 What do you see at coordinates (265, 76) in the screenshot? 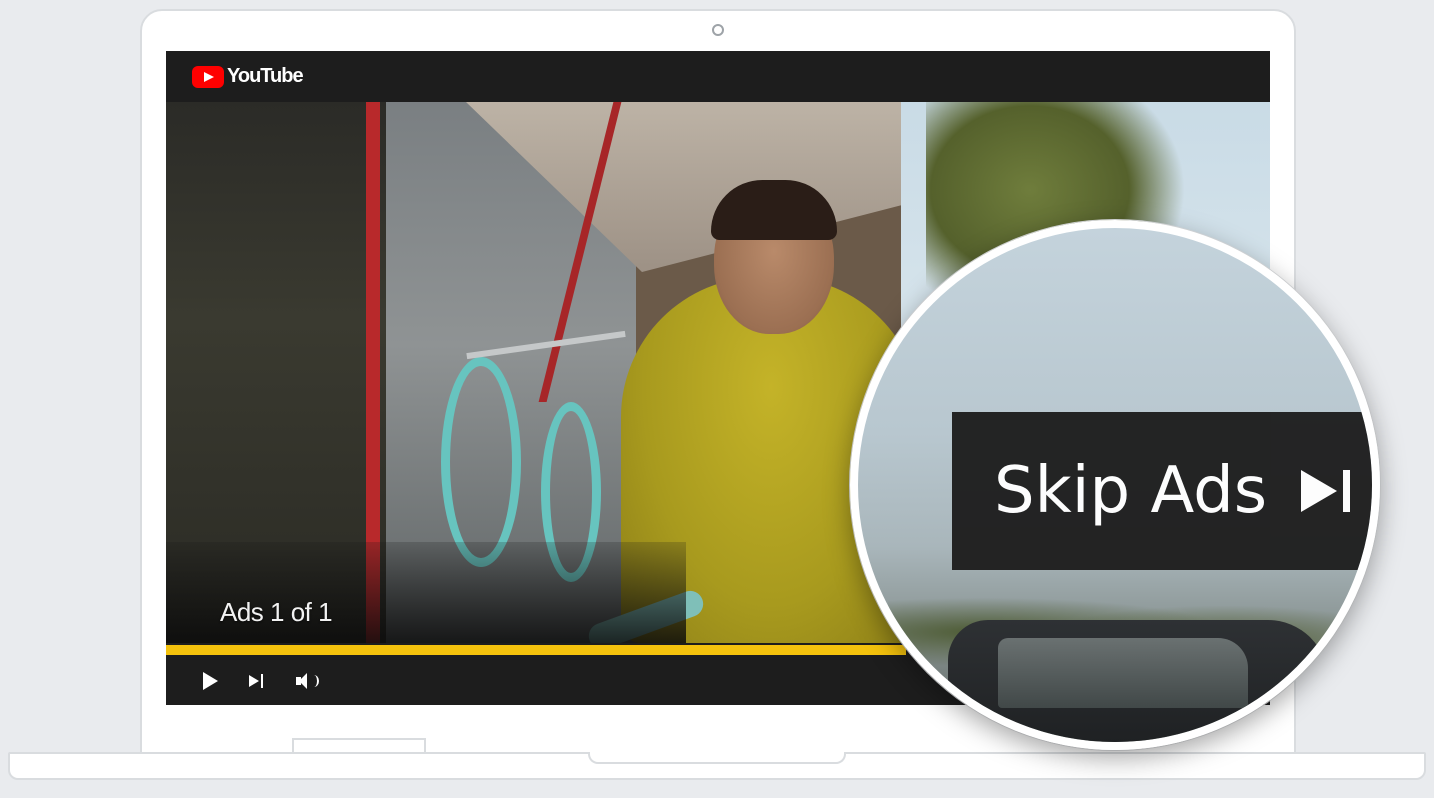
I see `youtube-wordmark: YouTube` at bounding box center [265, 76].